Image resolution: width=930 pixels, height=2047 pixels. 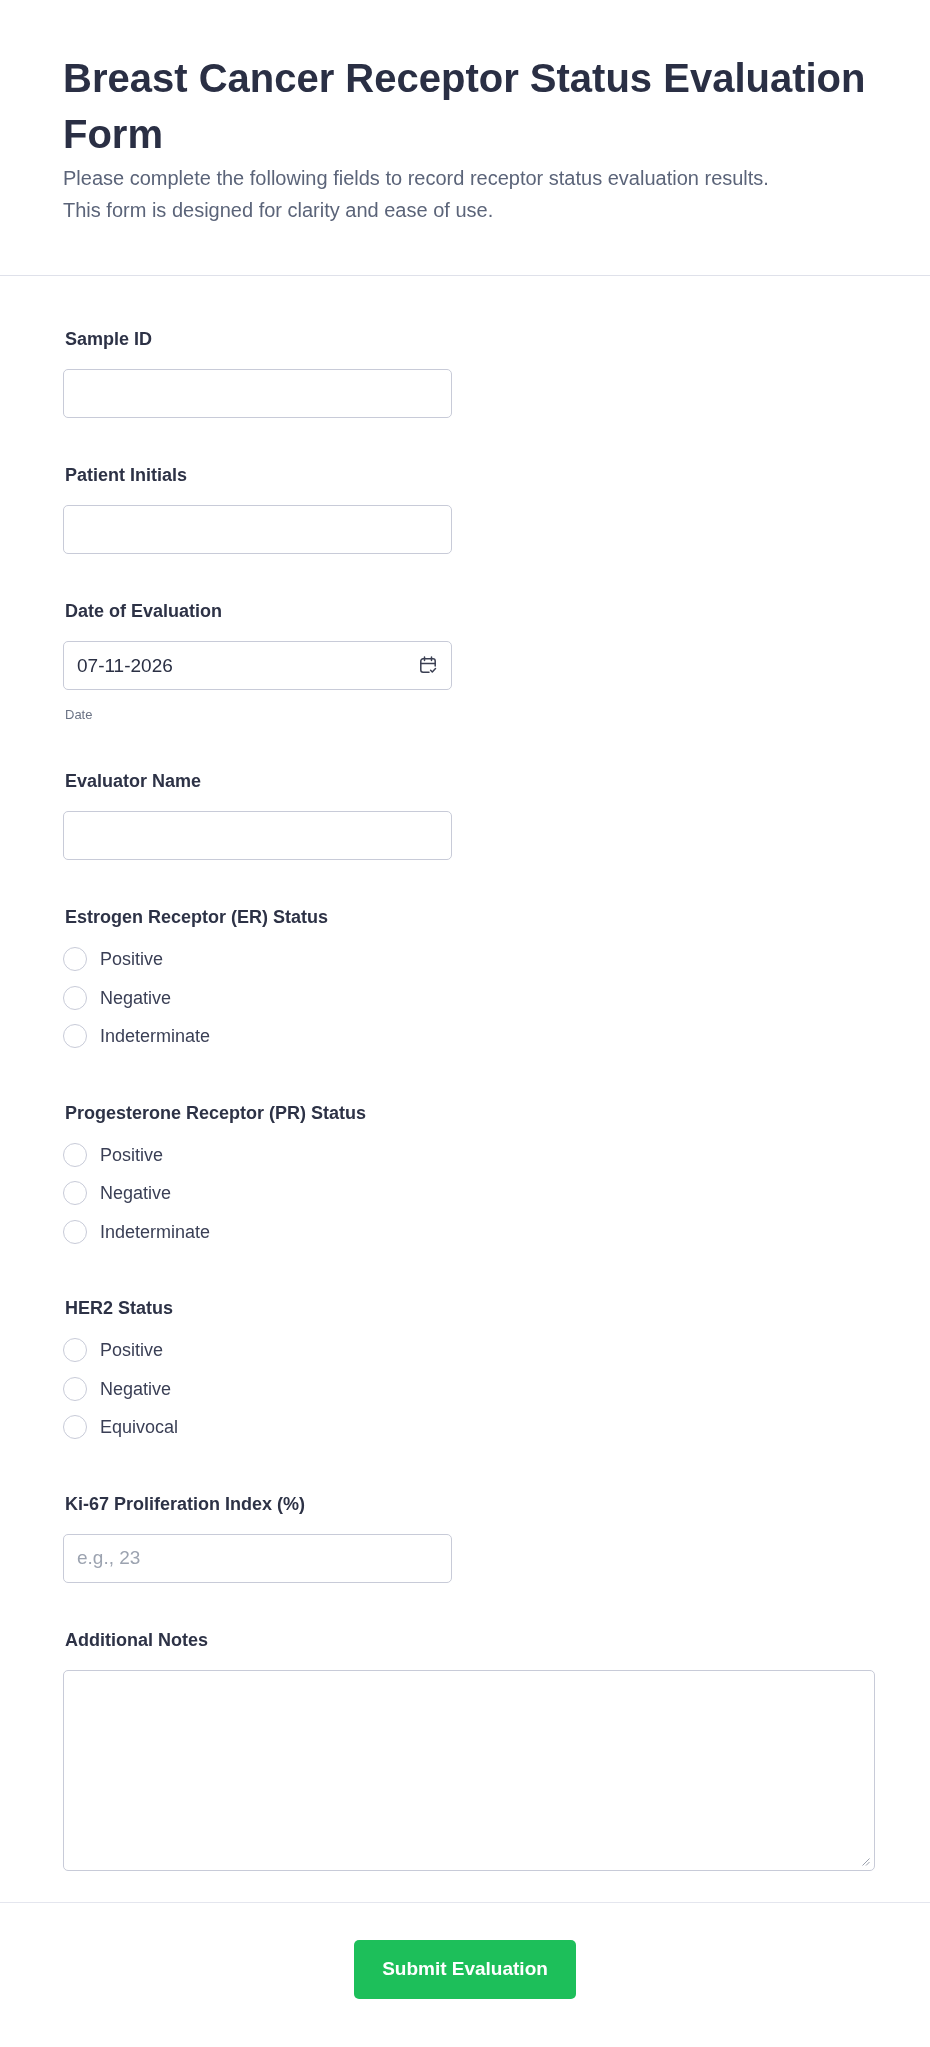 I want to click on field-label: Evaluator Name, so click(x=133, y=781).